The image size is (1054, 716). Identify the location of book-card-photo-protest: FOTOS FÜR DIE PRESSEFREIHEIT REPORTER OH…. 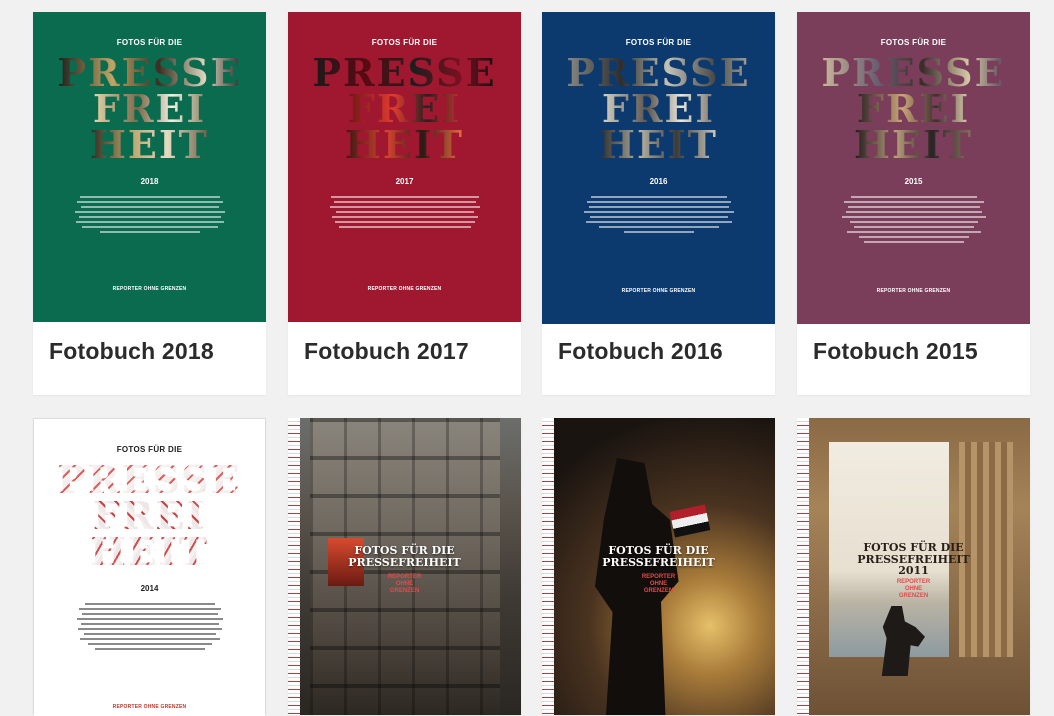
(658, 566).